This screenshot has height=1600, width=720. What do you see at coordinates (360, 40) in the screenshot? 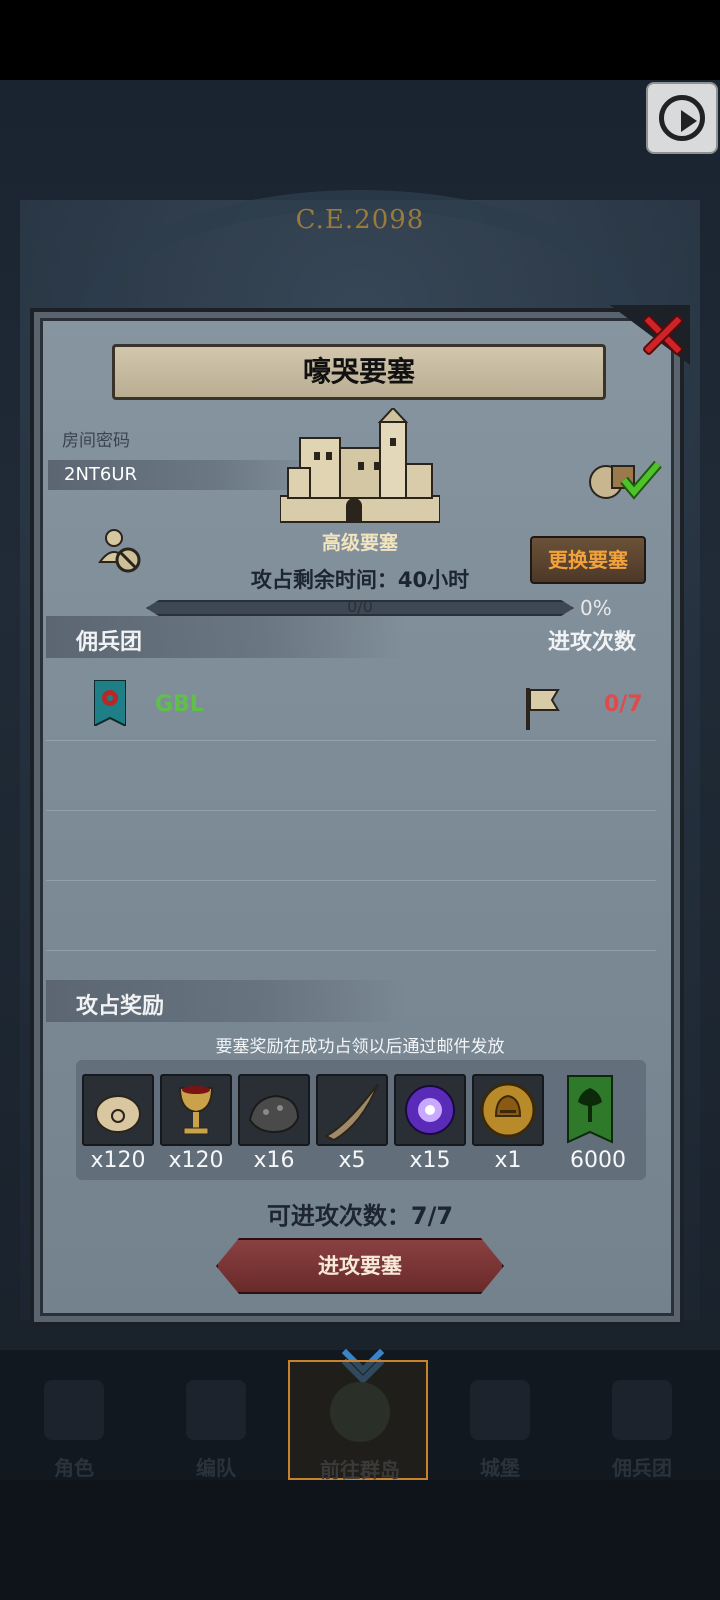
I see `status-bar-area` at bounding box center [360, 40].